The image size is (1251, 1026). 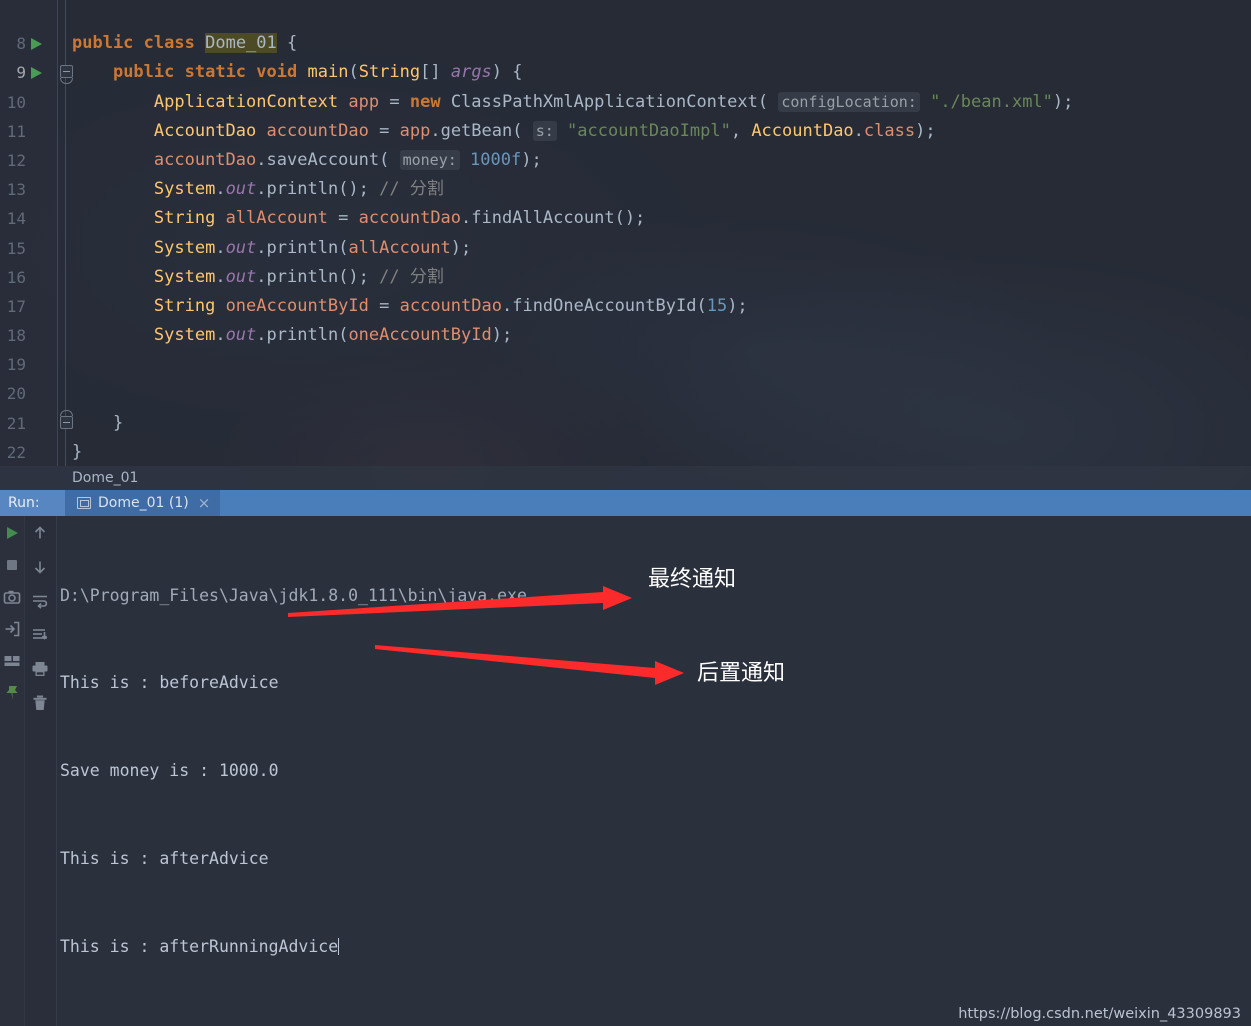 What do you see at coordinates (741, 673) in the screenshot?
I see `annotation-label-after-advice: 后置通知` at bounding box center [741, 673].